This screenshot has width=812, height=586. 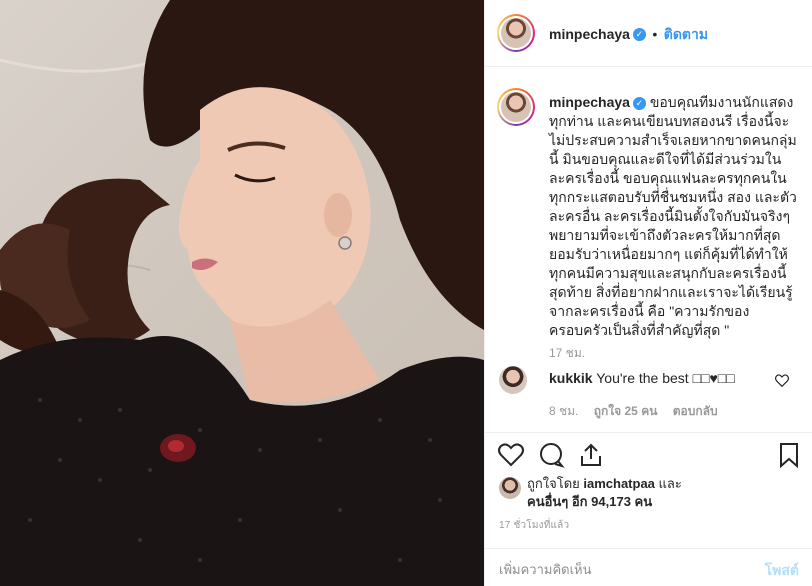 I want to click on comment-likes: ถูกใจ 25 คน, so click(x=626, y=411).